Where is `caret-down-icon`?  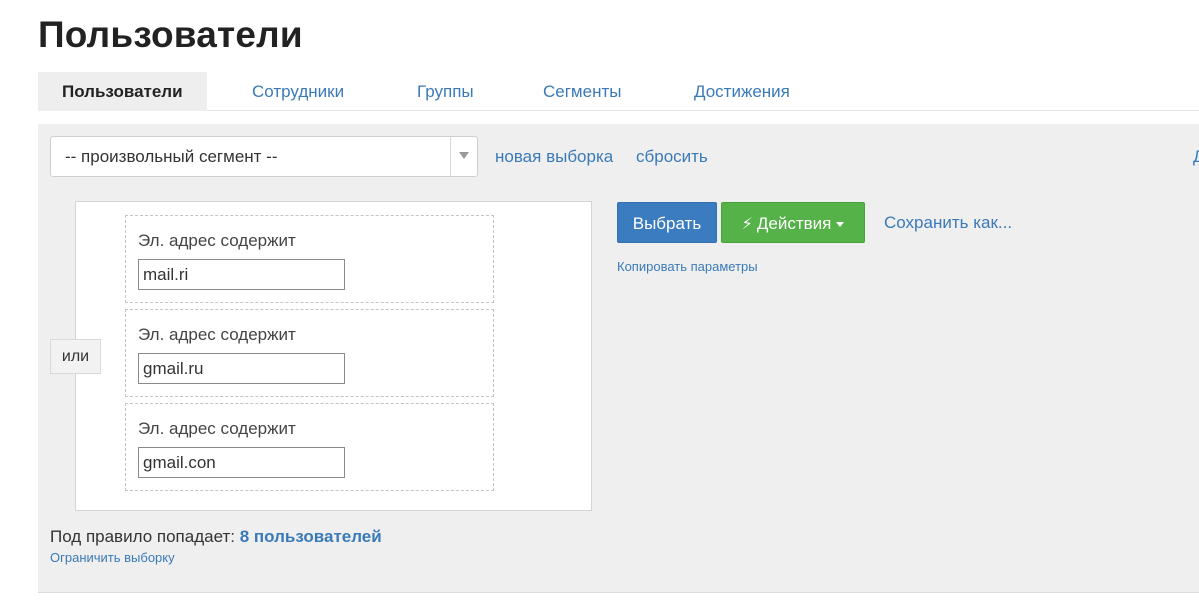
caret-down-icon is located at coordinates (840, 225).